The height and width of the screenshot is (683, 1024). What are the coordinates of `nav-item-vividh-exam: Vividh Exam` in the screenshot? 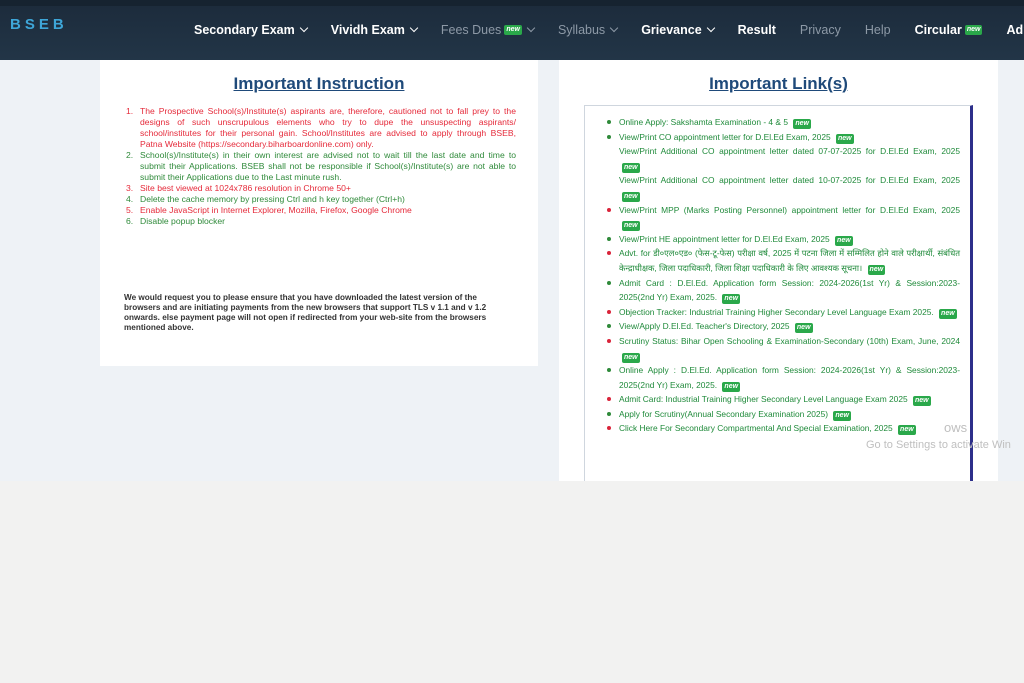 It's located at (374, 30).